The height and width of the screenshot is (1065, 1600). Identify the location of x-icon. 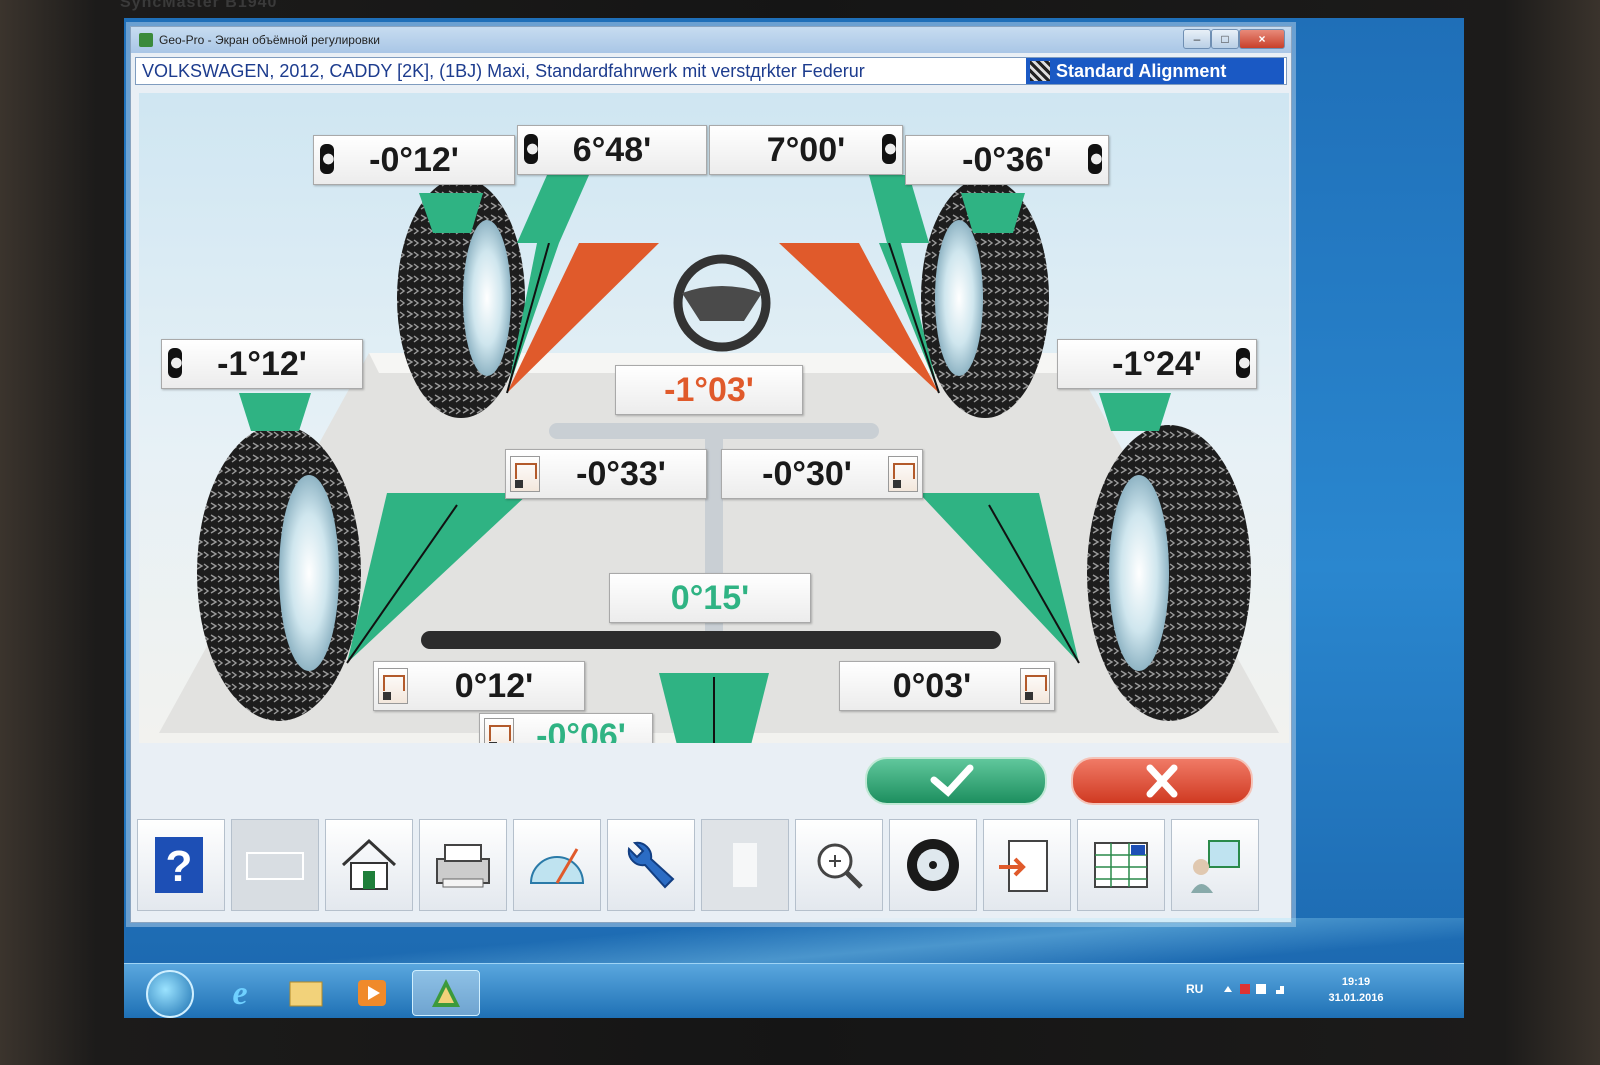
(1162, 781).